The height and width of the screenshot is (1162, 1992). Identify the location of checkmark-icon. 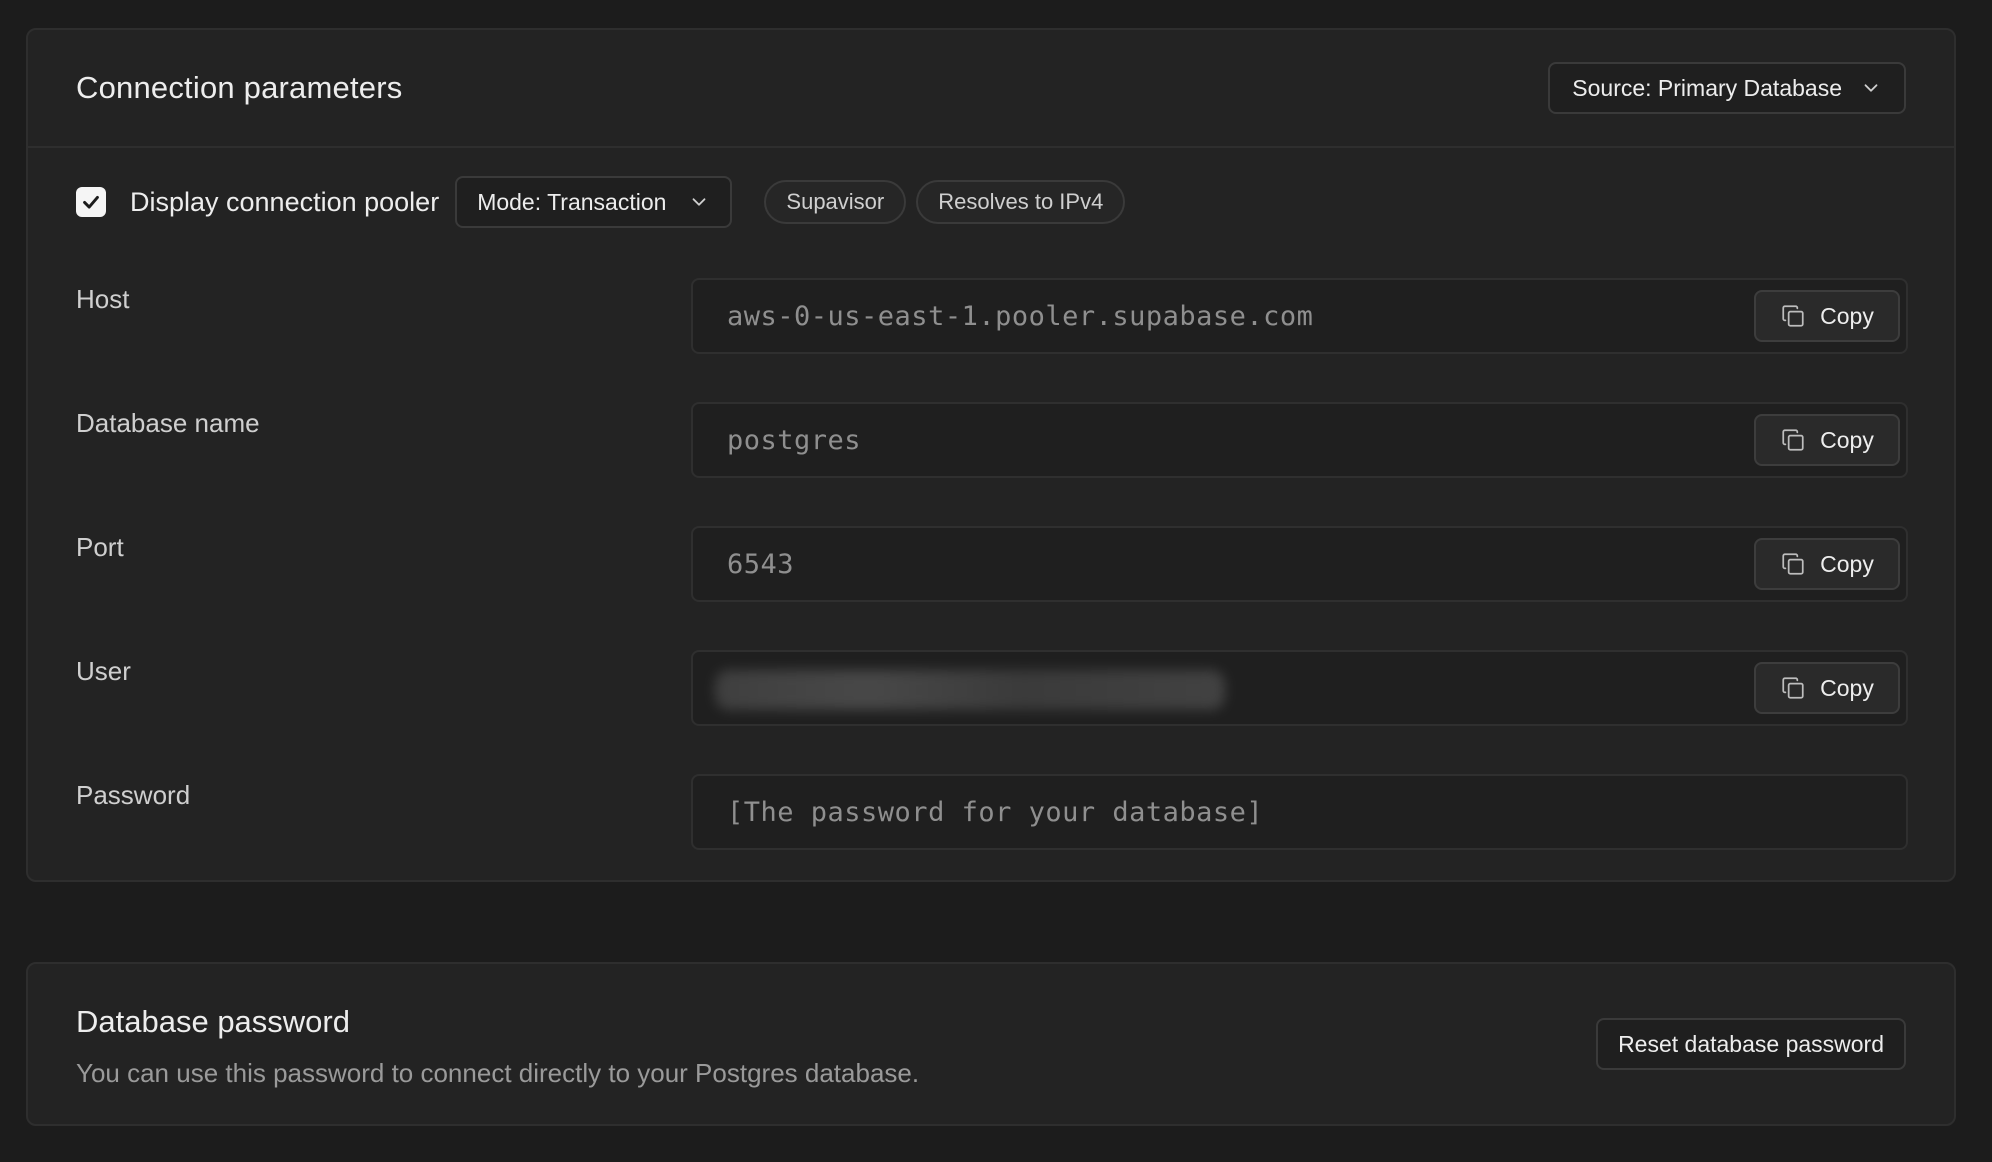
(91, 202).